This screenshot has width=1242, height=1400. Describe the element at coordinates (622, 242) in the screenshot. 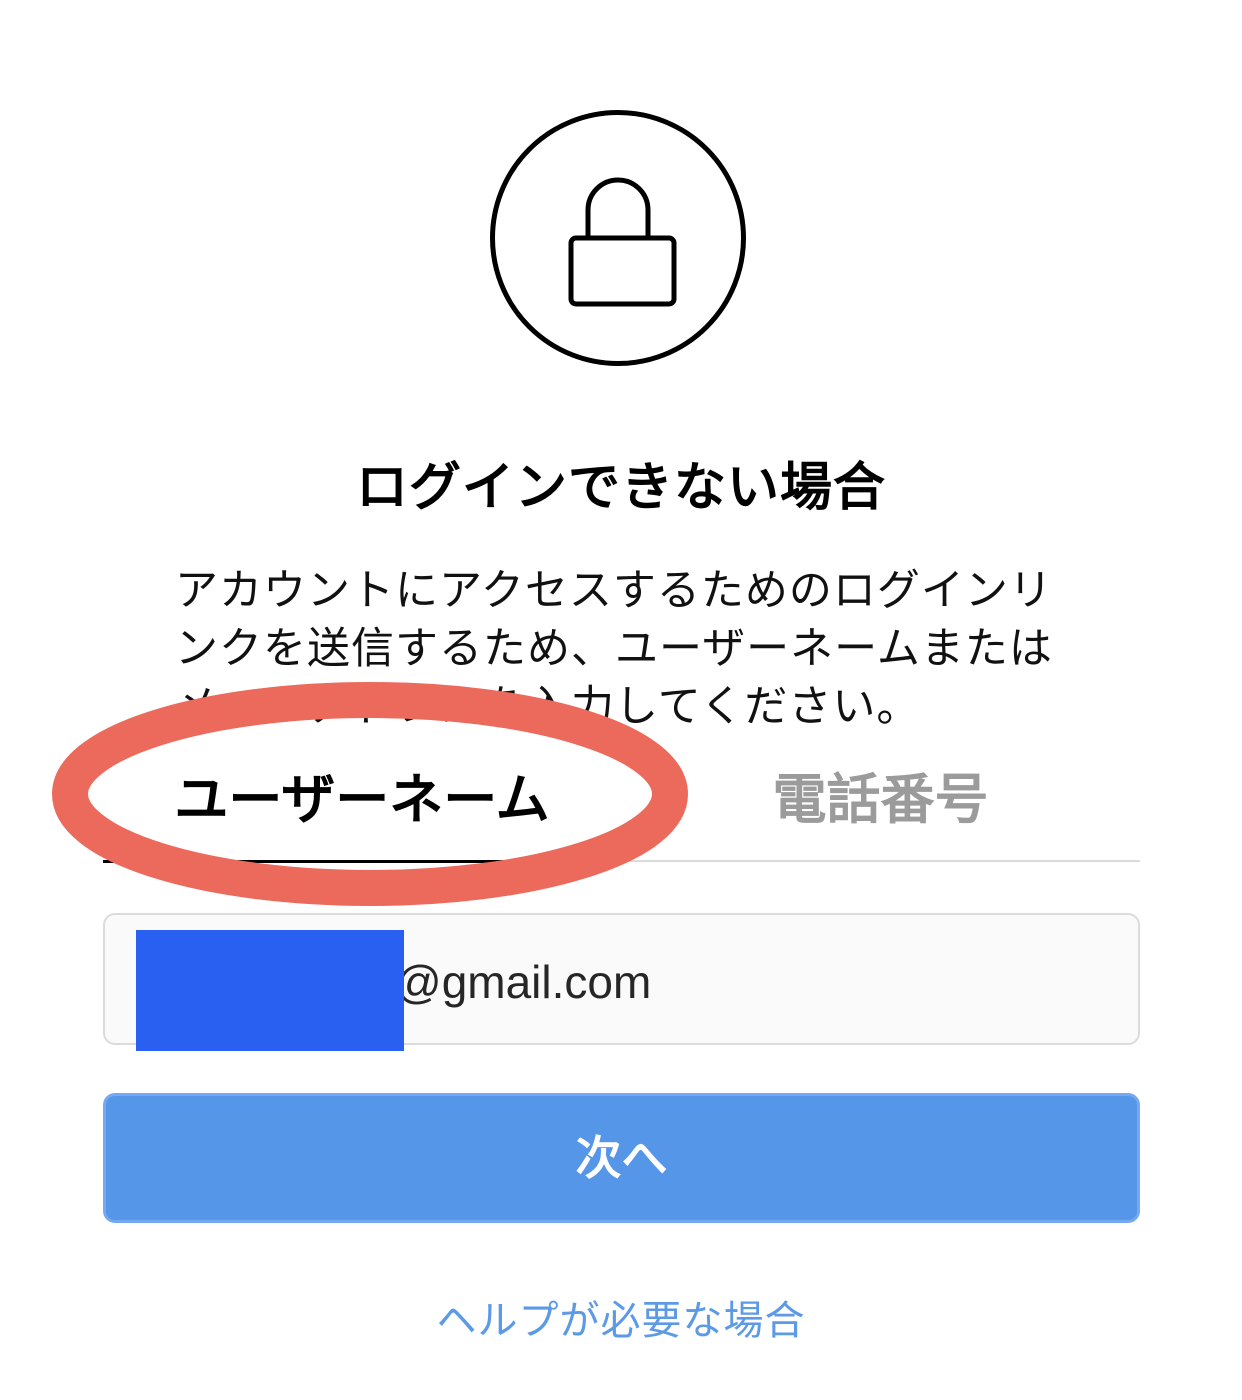

I see `lock-icon` at that location.